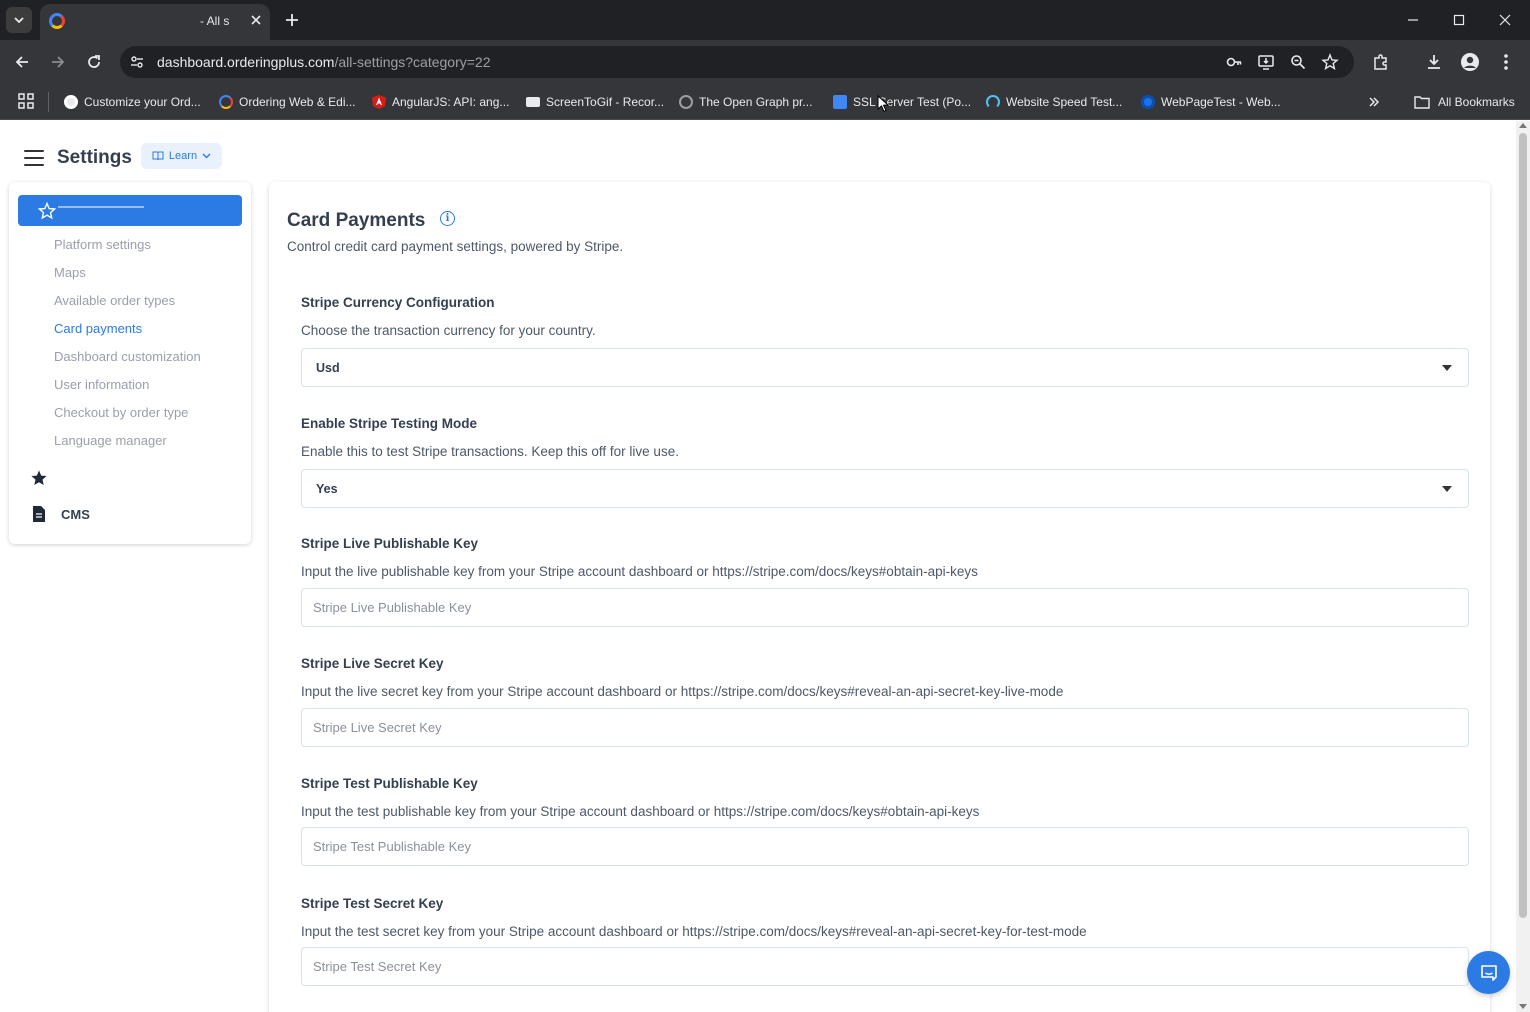  I want to click on chat-support-button, so click(1488, 972).